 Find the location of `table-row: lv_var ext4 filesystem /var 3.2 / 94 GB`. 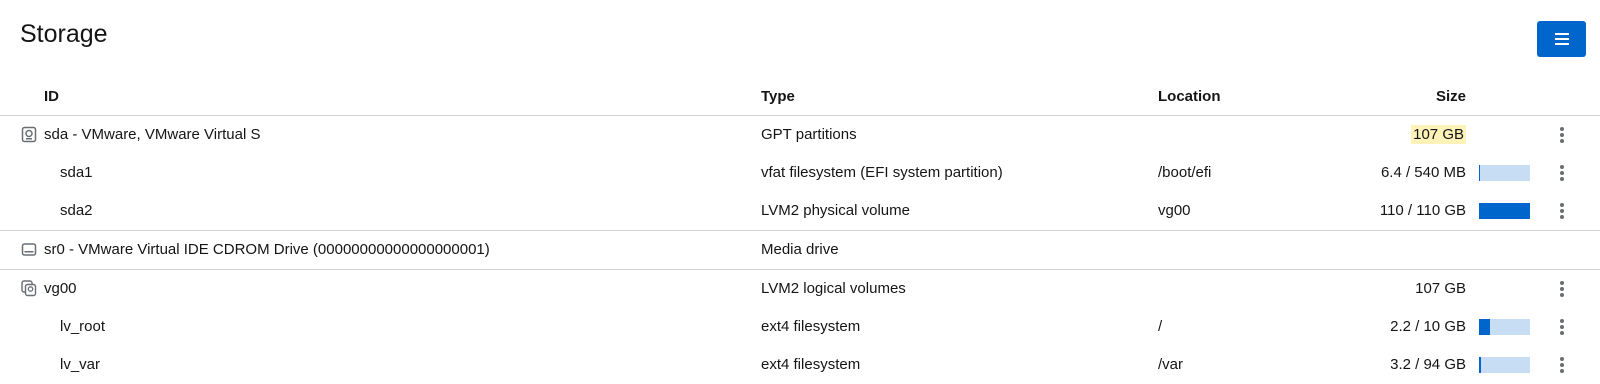

table-row: lv_var ext4 filesystem /var 3.2 / 94 GB is located at coordinates (800, 365).